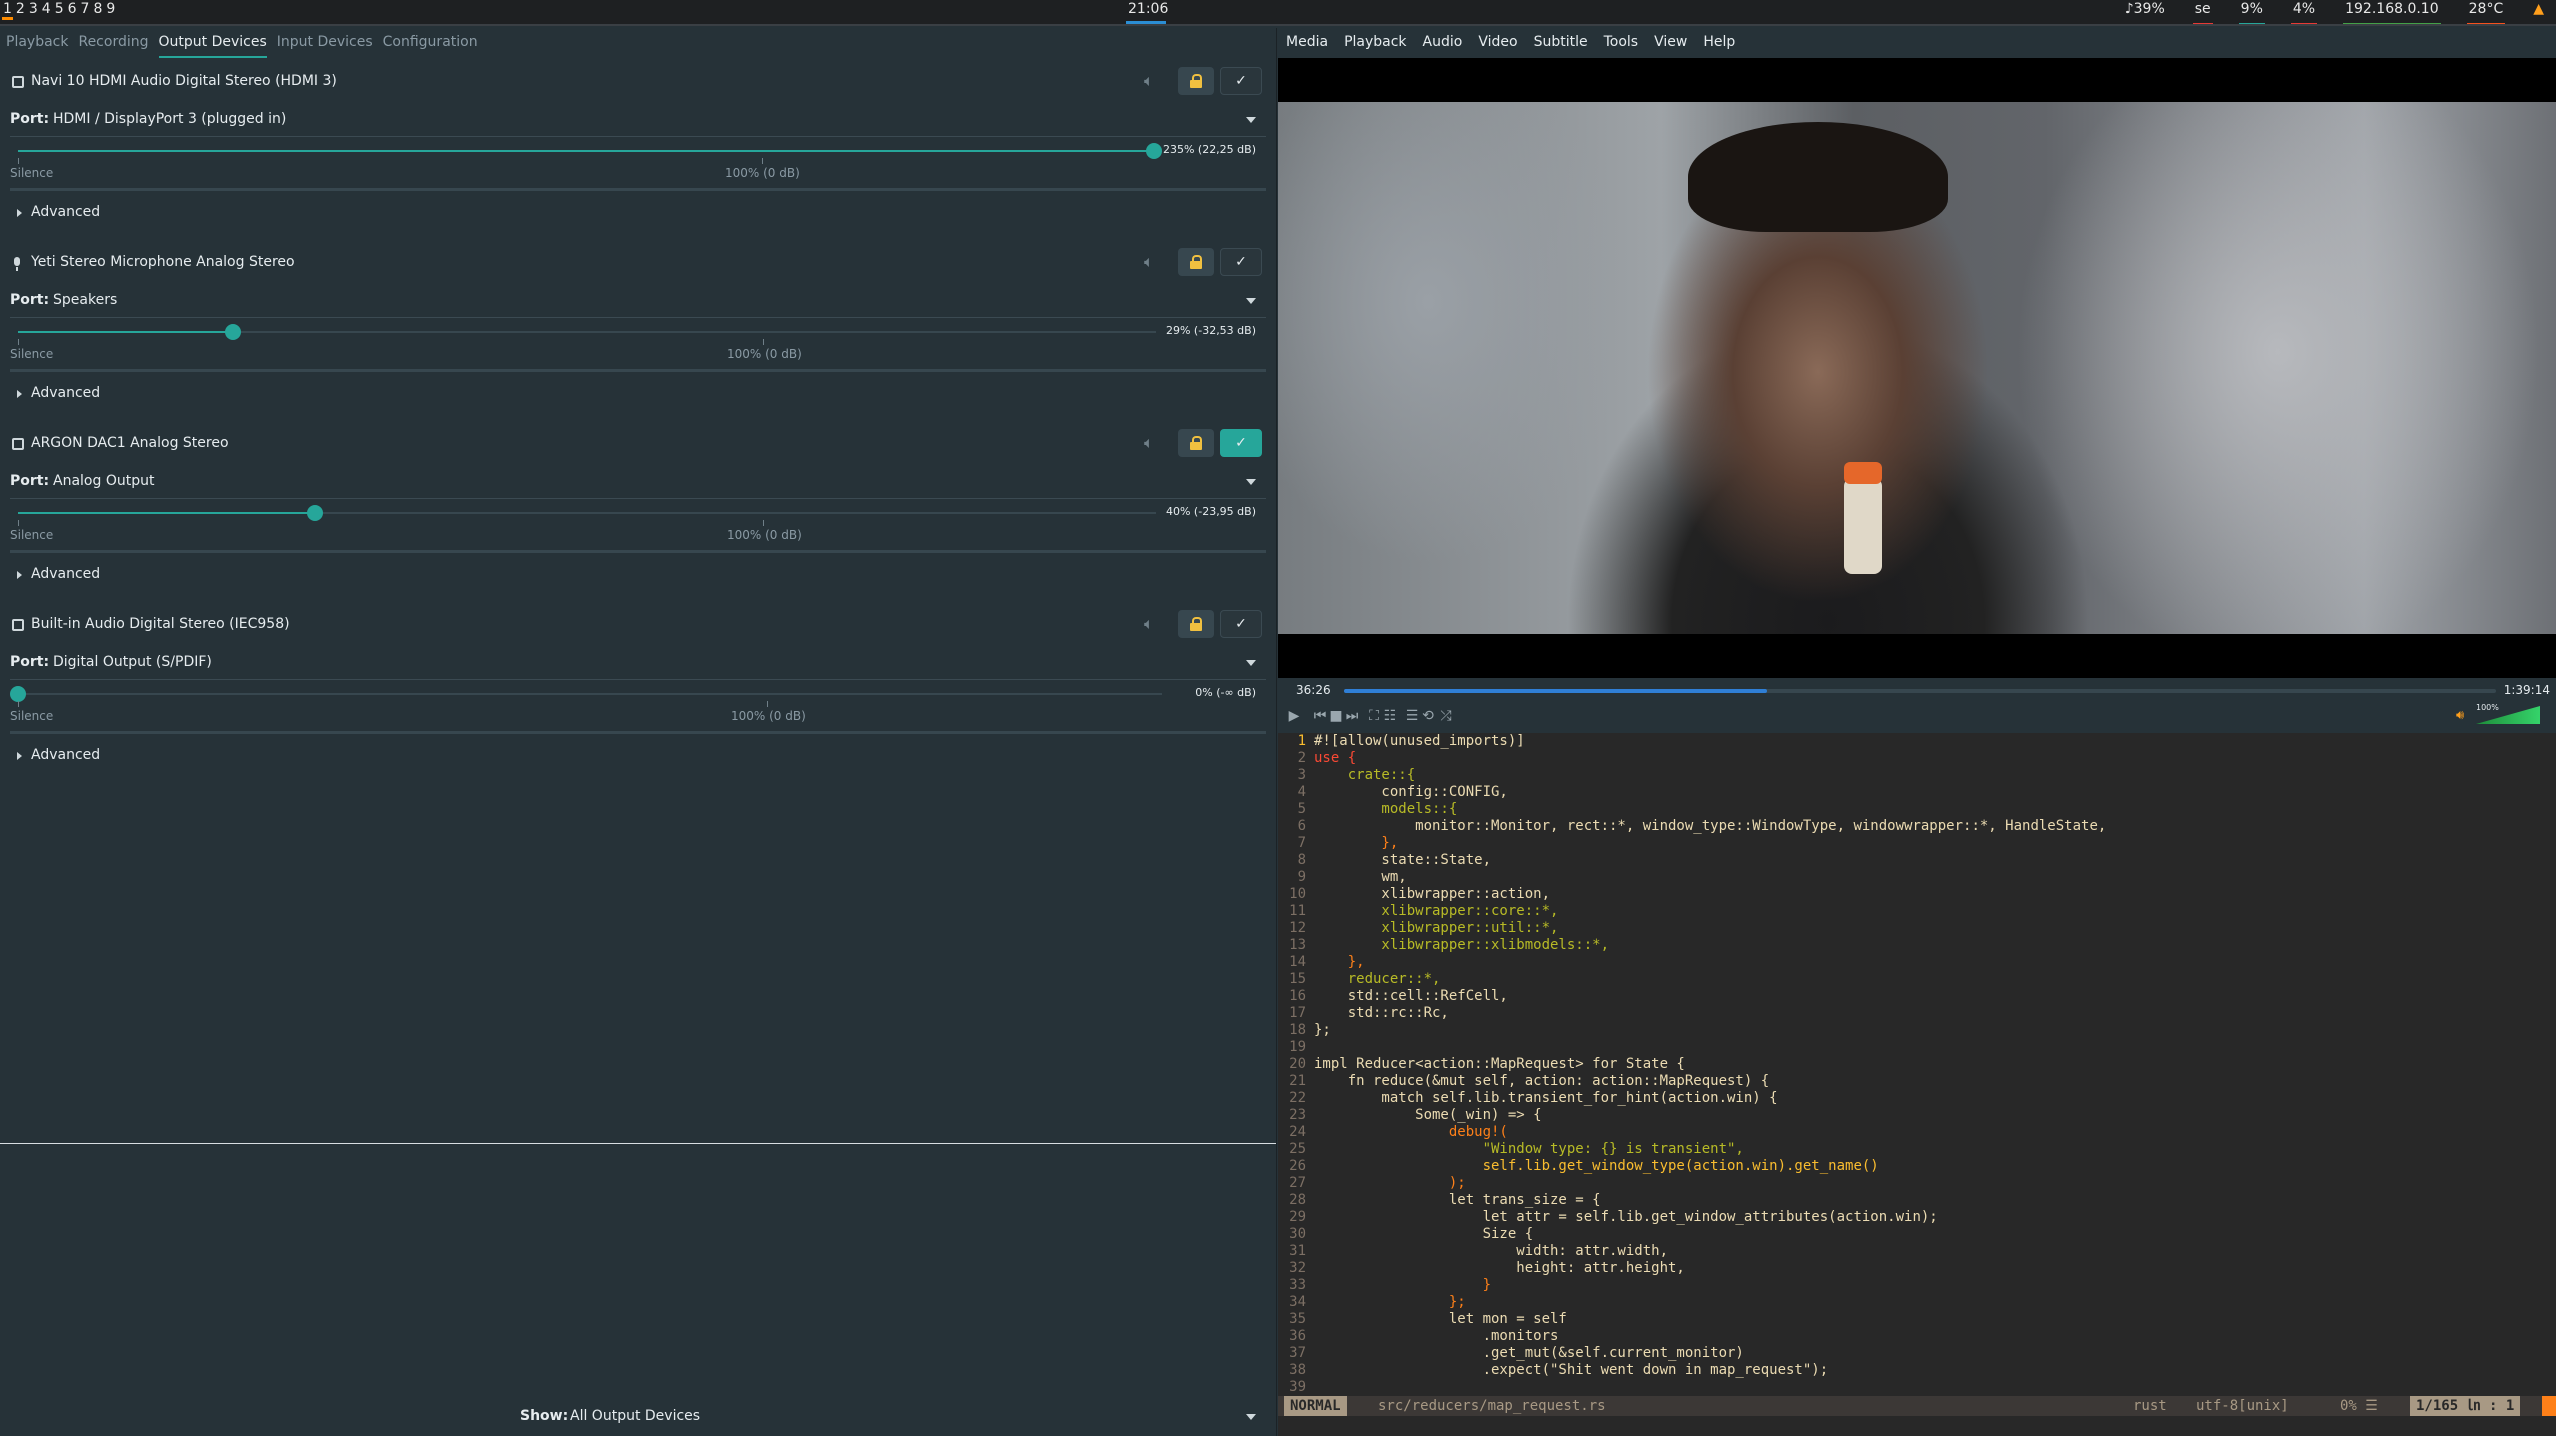 Image resolution: width=2556 pixels, height=1436 pixels. What do you see at coordinates (1411, 1132) in the screenshot?
I see `line-text: debug!(` at bounding box center [1411, 1132].